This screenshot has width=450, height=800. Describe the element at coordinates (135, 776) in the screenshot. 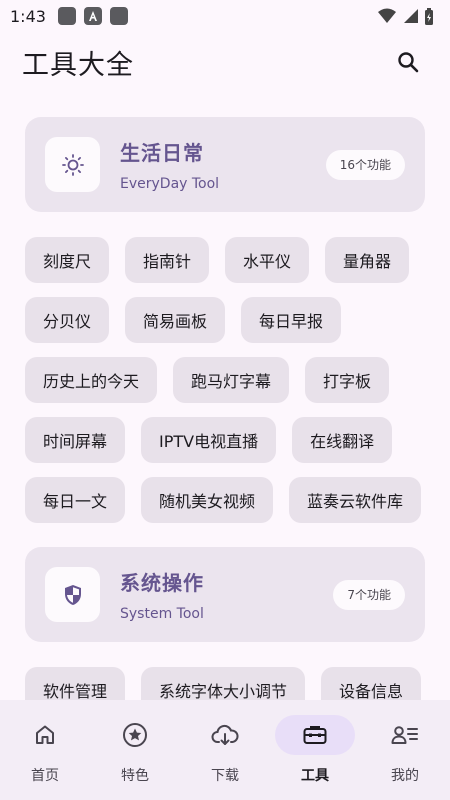

I see `nav-label: 特色` at that location.